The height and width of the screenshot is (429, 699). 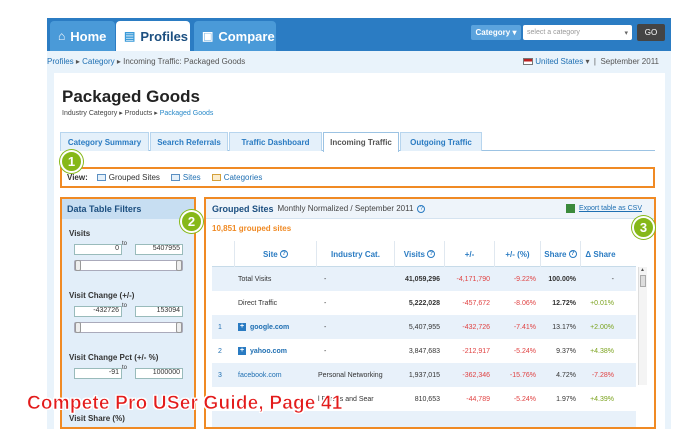 I want to click on view-selector: View: Grouped Sites Sites Categories, so click(x=357, y=177).